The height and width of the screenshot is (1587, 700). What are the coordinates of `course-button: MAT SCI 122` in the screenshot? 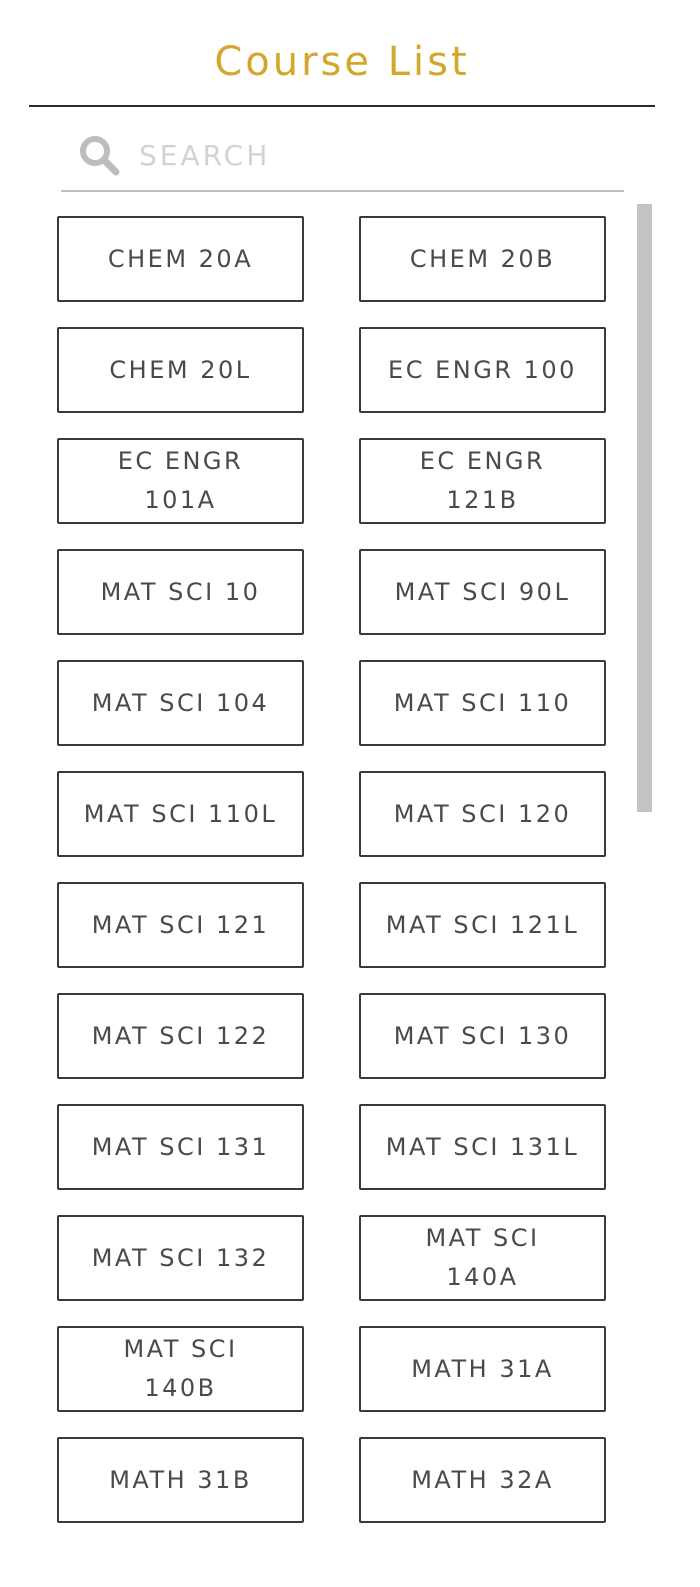 It's located at (180, 1036).